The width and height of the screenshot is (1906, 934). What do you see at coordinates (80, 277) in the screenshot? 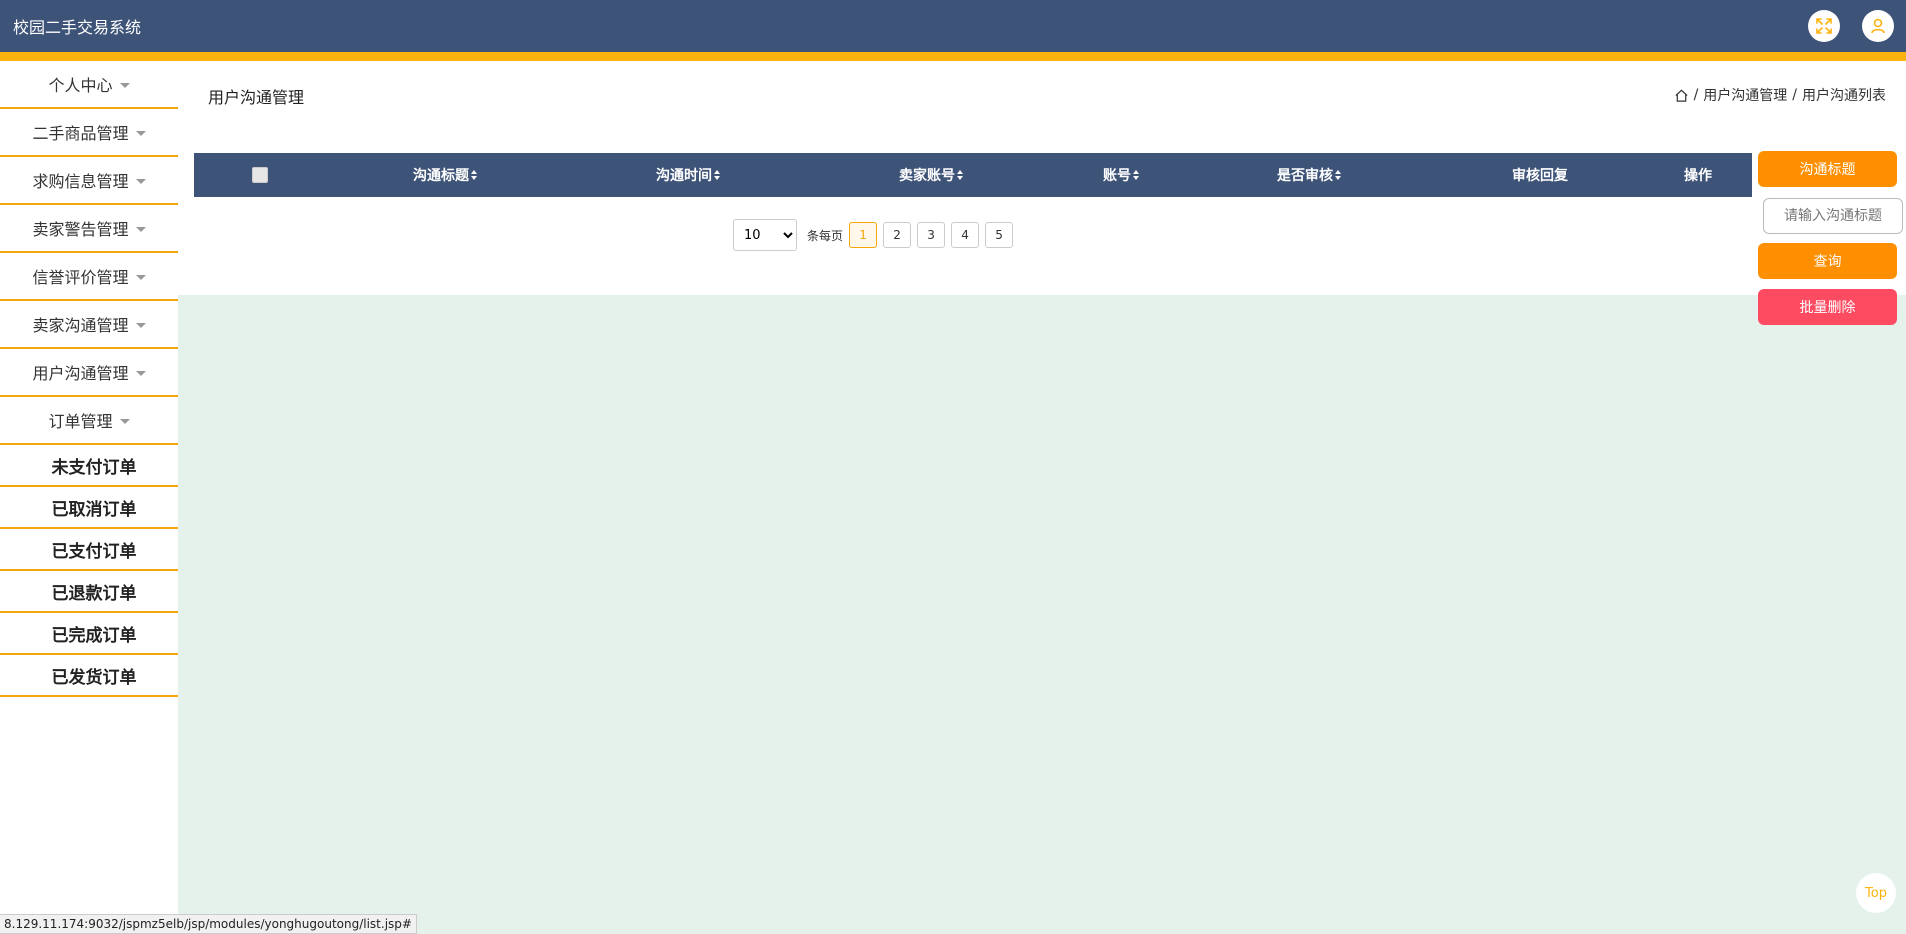
I see `sidebar-item-label: 信誉评价管理` at bounding box center [80, 277].